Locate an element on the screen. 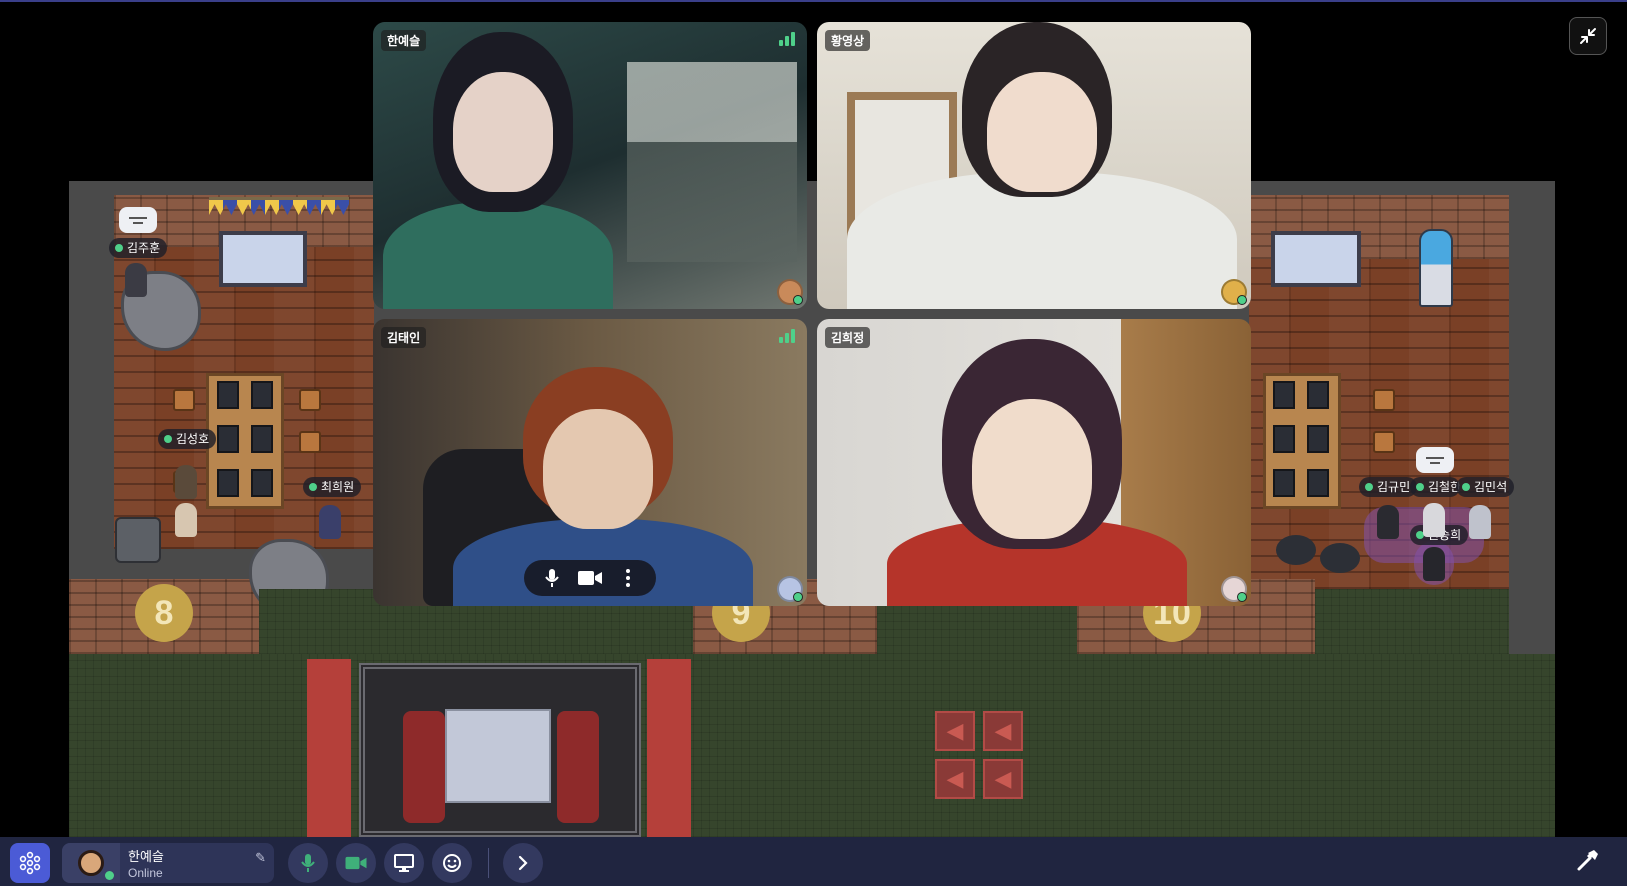  build-tool-button is located at coordinates (1588, 862).